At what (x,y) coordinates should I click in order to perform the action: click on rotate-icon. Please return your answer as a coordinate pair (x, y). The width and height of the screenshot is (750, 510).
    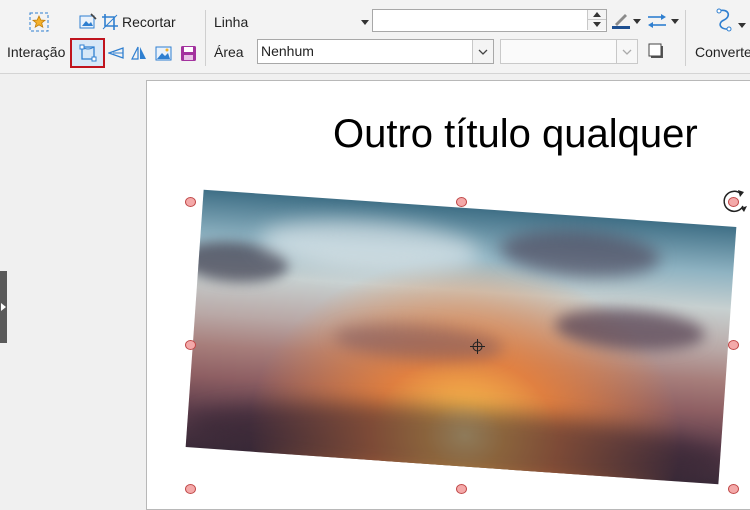
    Looking at the image, I should click on (734, 201).